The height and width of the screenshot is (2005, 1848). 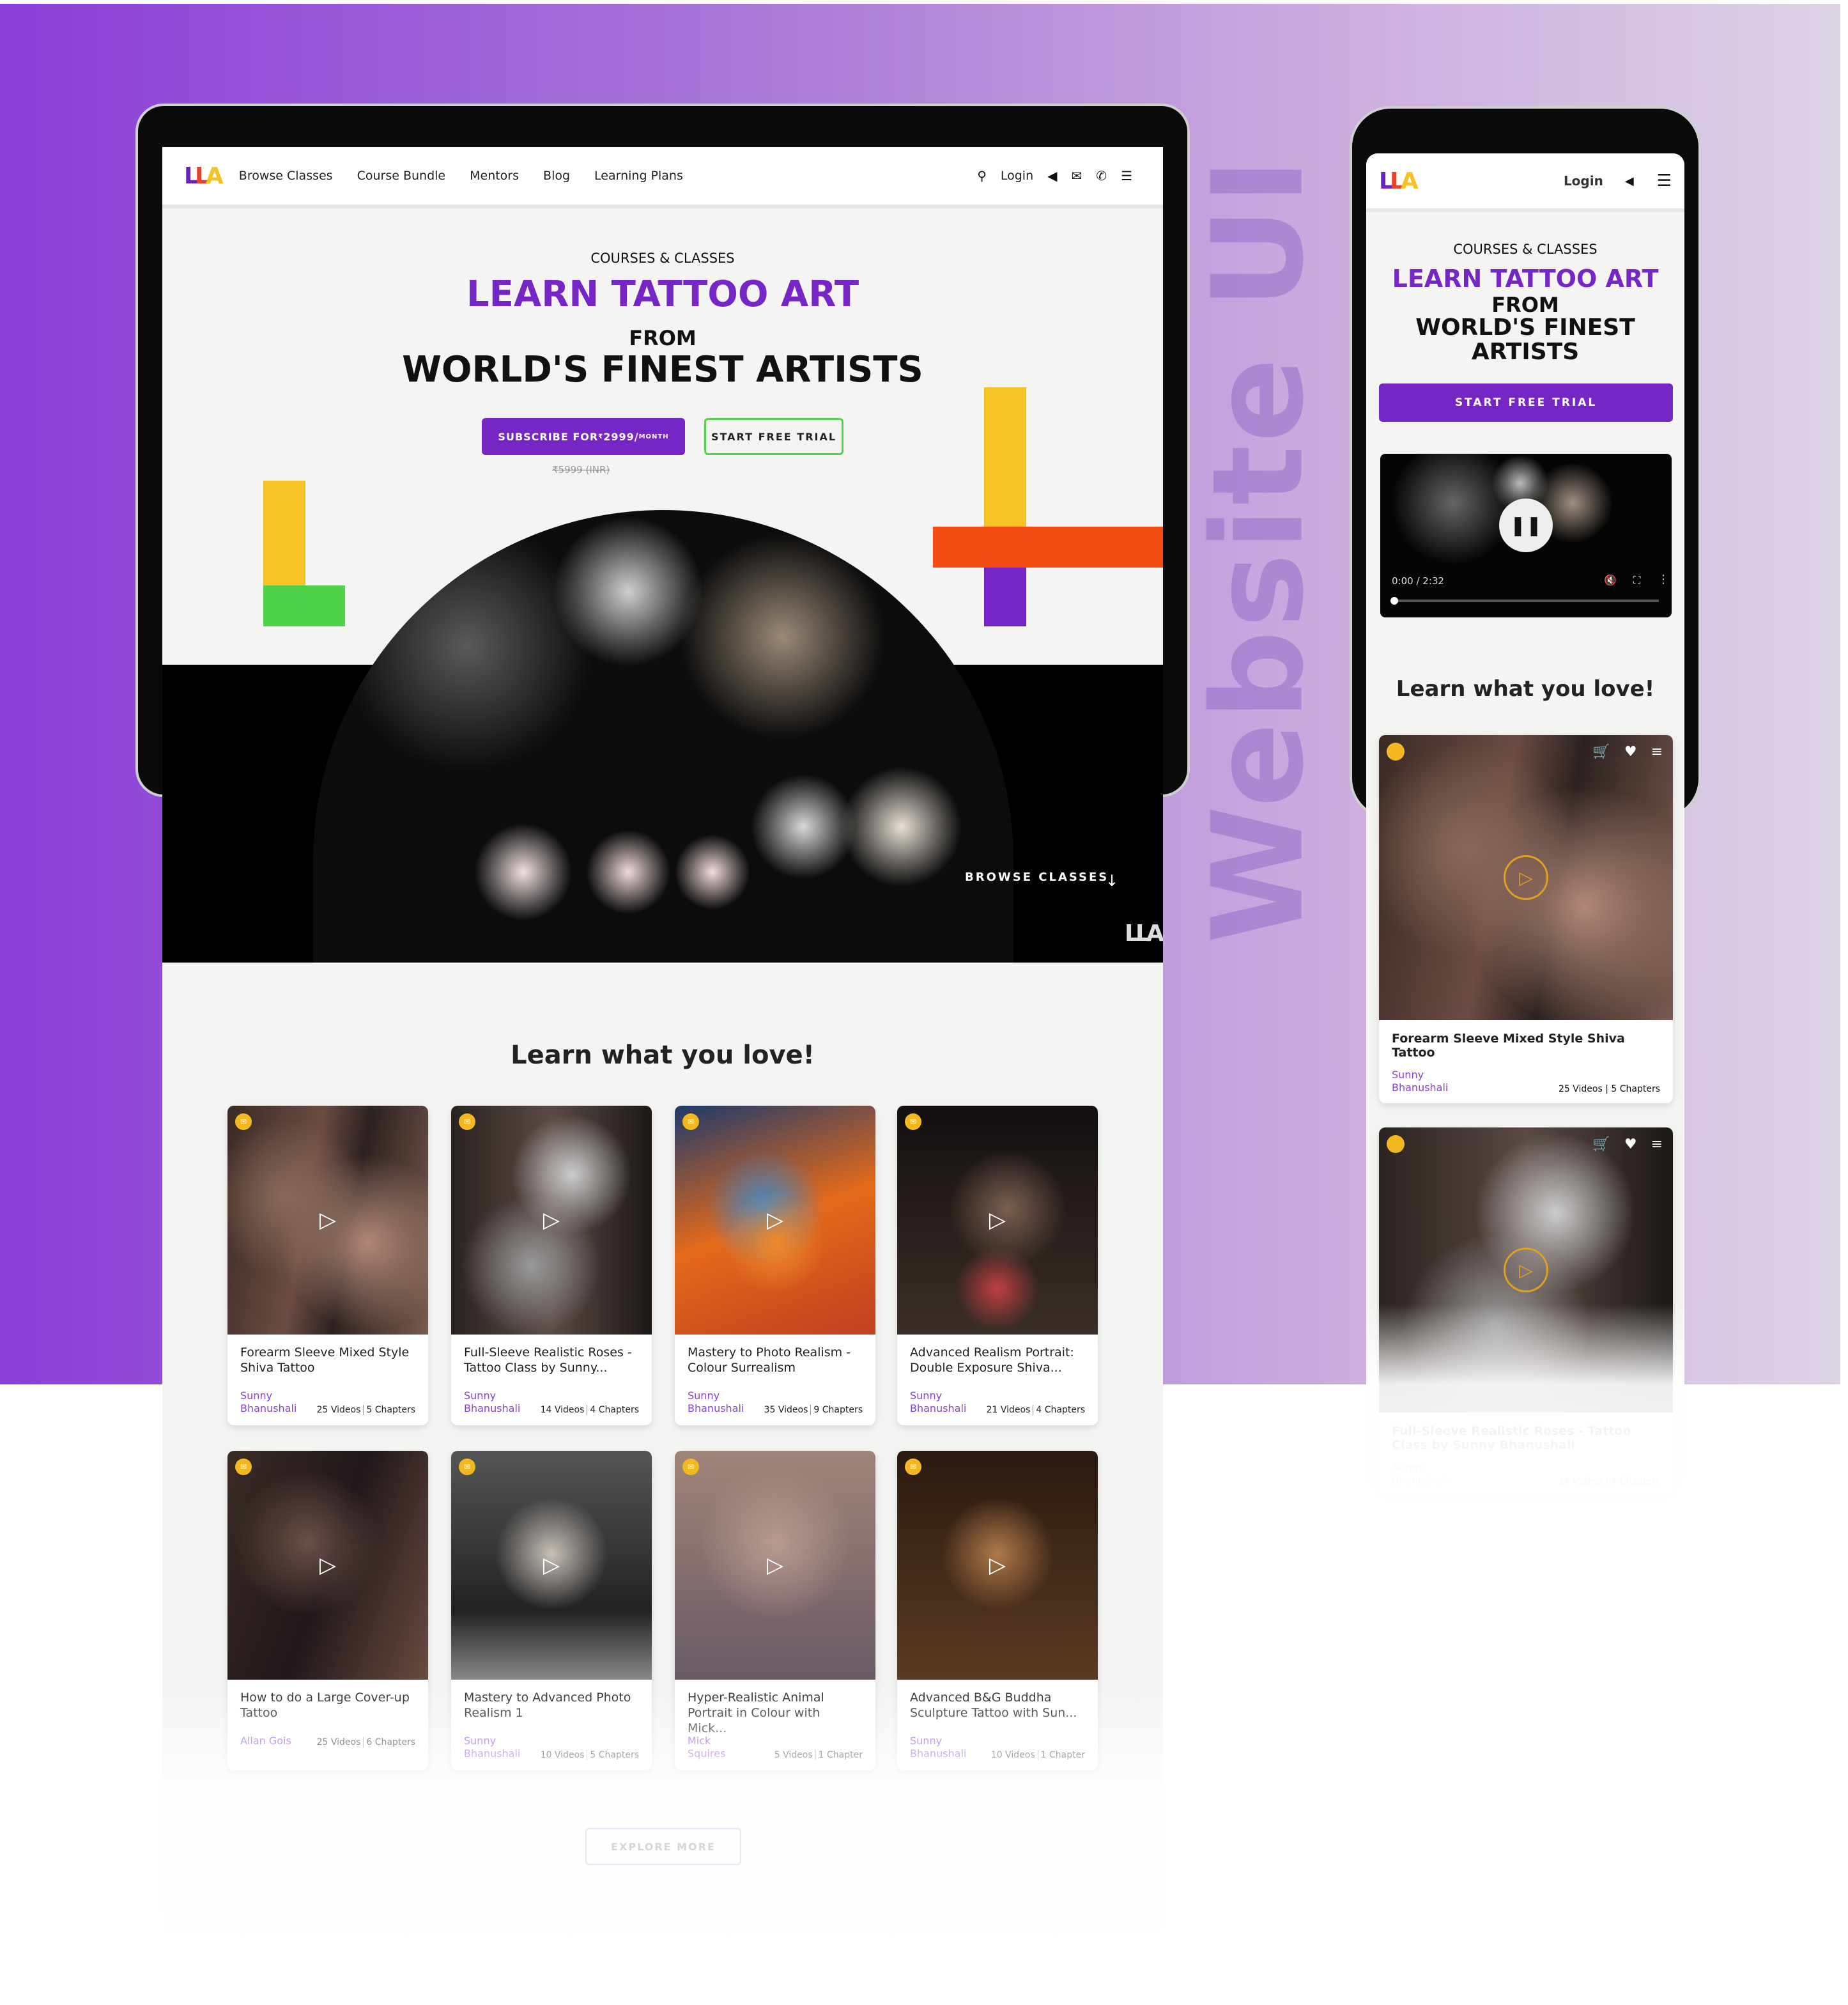 What do you see at coordinates (836, 1410) in the screenshot?
I see `chapter-count: 9 Chapters` at bounding box center [836, 1410].